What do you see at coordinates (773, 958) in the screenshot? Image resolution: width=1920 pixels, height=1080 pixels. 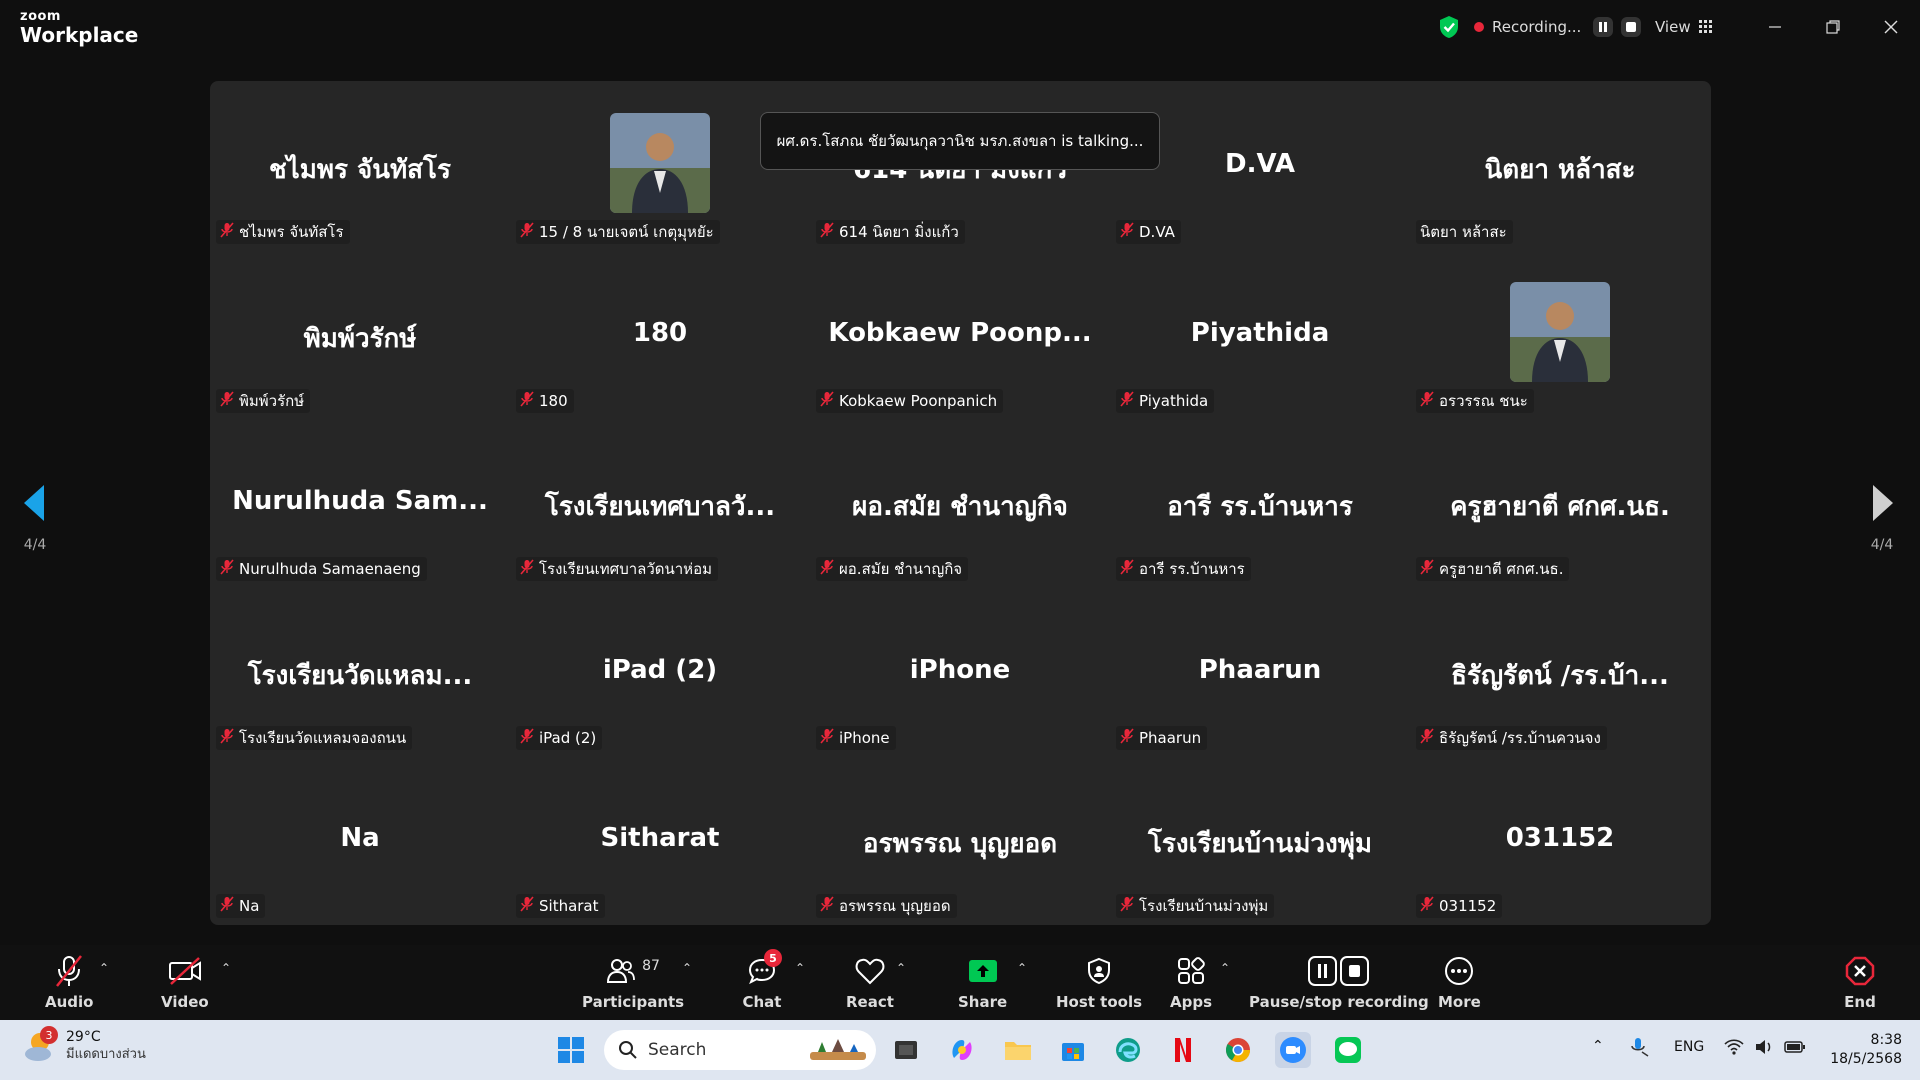 I see `chat-unread-badge: 5` at bounding box center [773, 958].